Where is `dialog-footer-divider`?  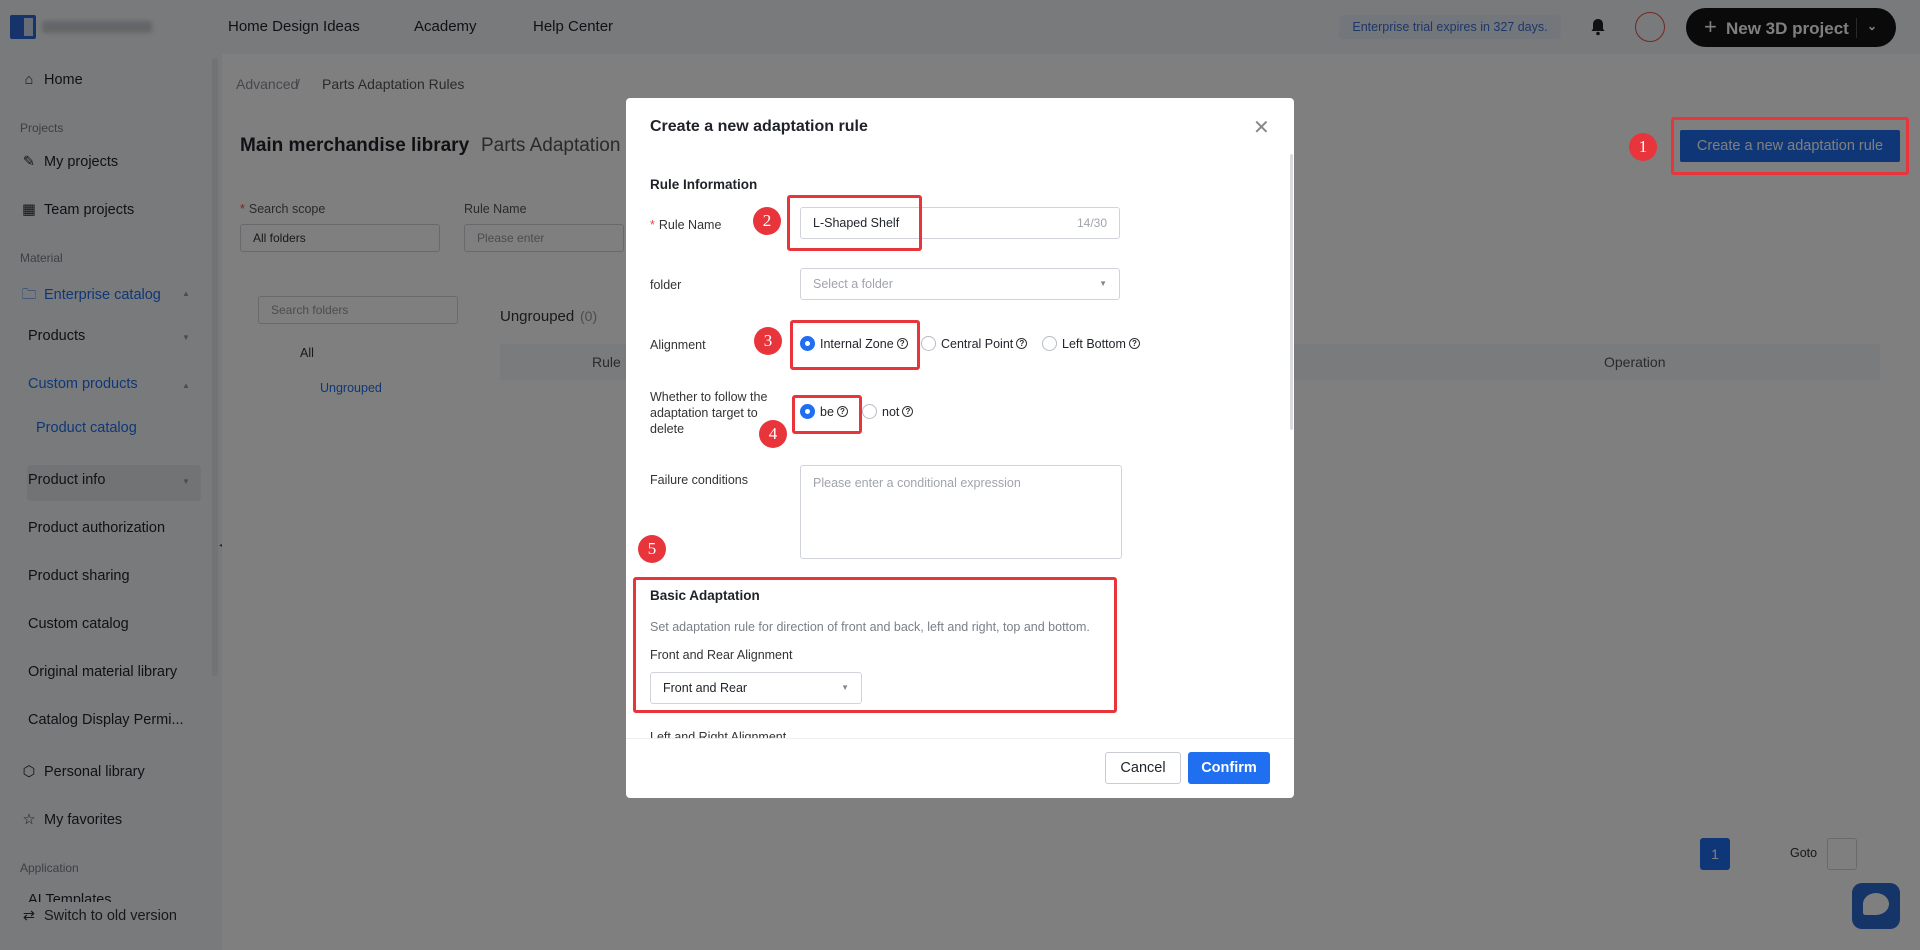
dialog-footer-divider is located at coordinates (960, 738).